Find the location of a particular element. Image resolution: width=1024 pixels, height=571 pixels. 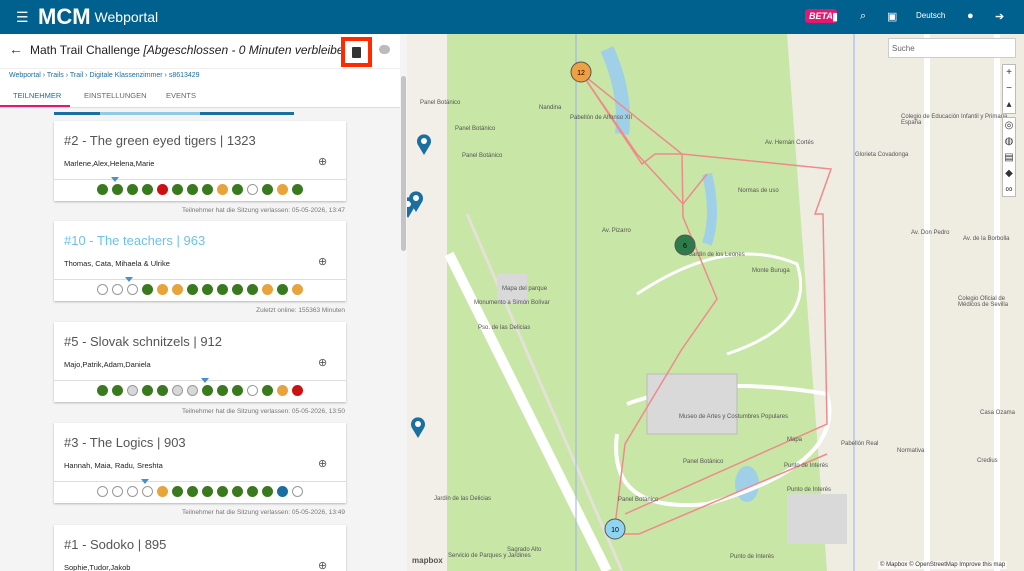

breadcrumb-item: s8613429 is located at coordinates (184, 75).